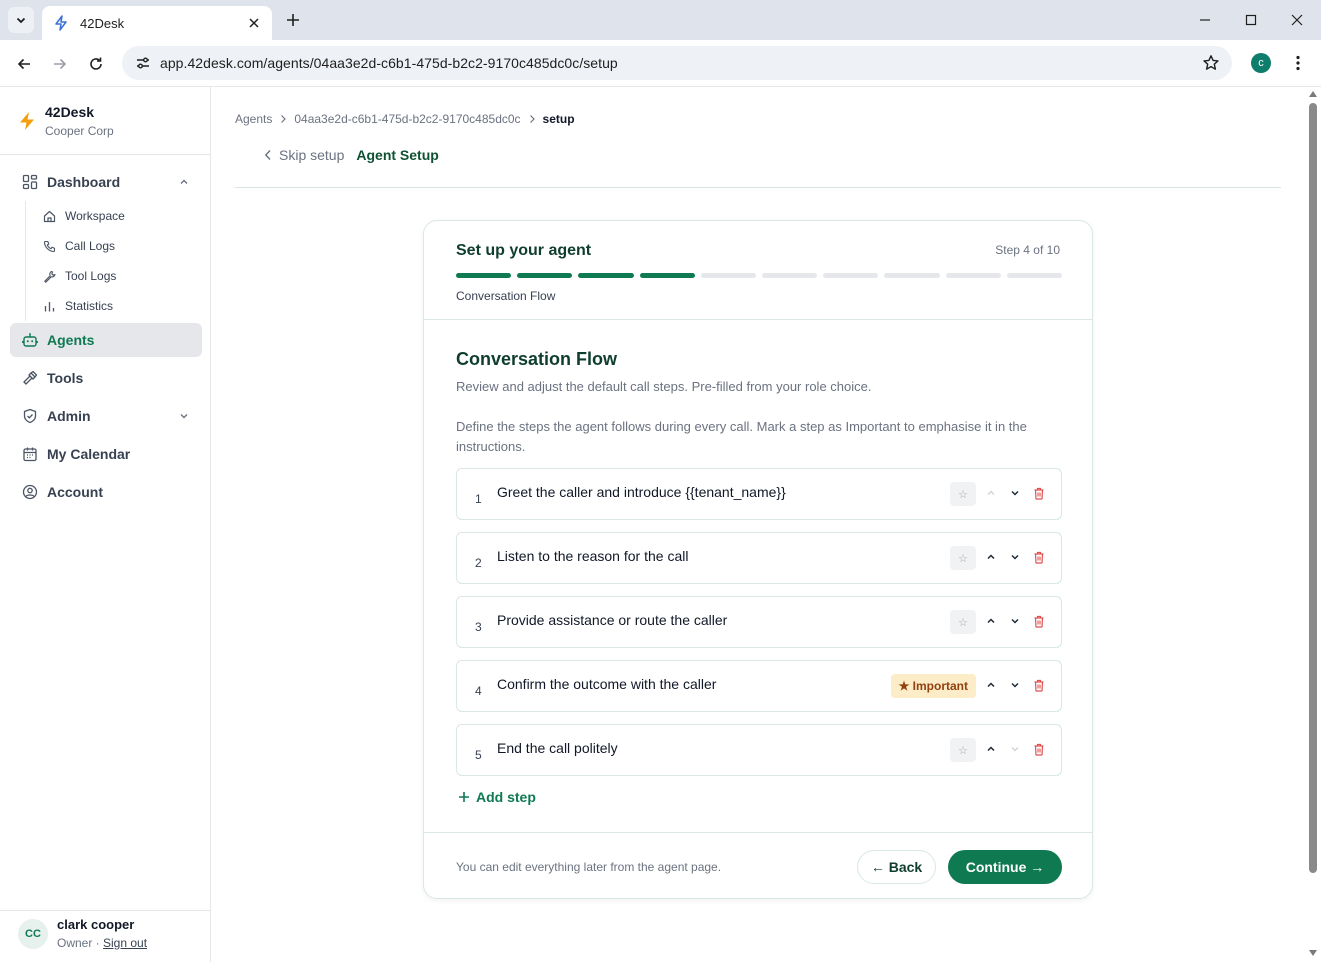  Describe the element at coordinates (30, 182) in the screenshot. I see `dashboard-icon` at that location.